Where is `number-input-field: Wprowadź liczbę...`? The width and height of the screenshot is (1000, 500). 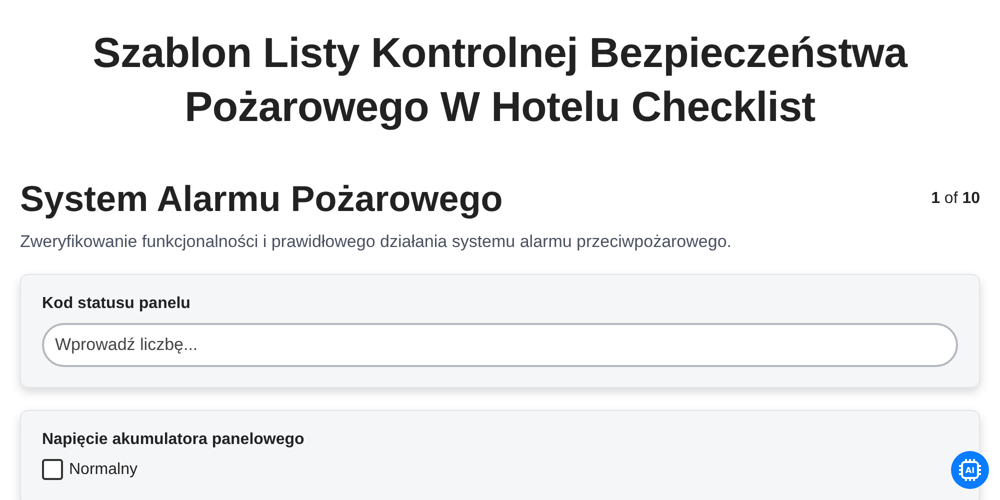 number-input-field: Wprowadź liczbę... is located at coordinates (500, 345).